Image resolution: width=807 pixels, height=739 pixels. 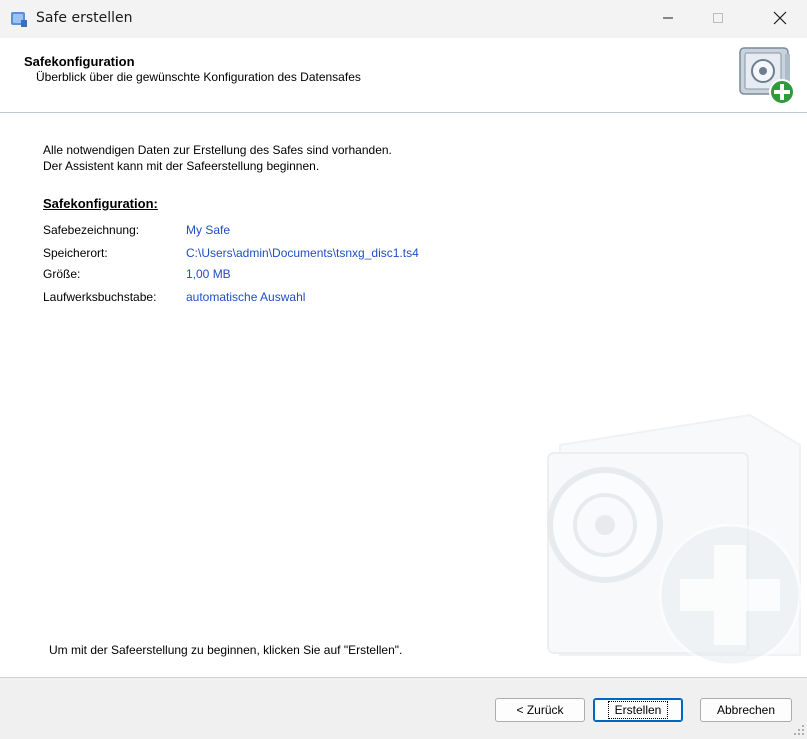 I want to click on row-label-safename: Safebezeichnung:, so click(x=91, y=230).